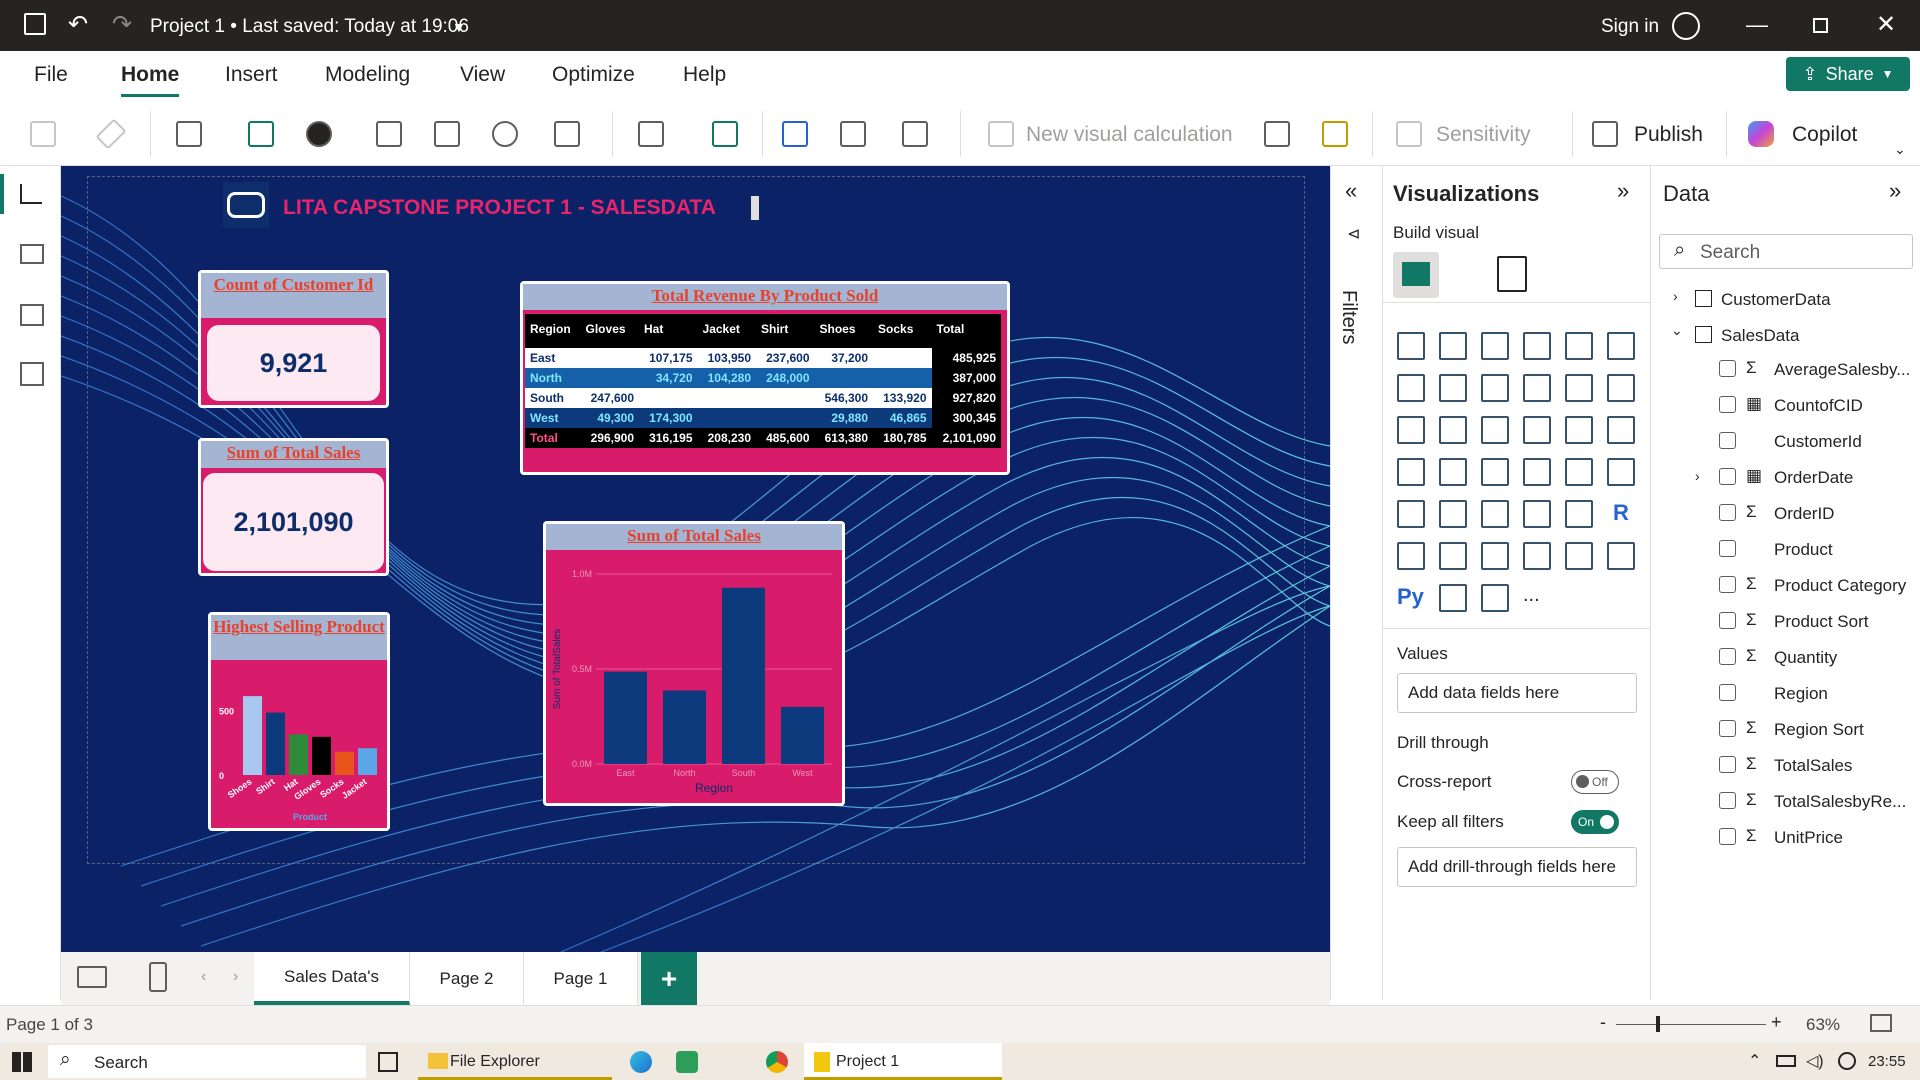  I want to click on data-field-row: › ▦ OrderDate, so click(1785, 480).